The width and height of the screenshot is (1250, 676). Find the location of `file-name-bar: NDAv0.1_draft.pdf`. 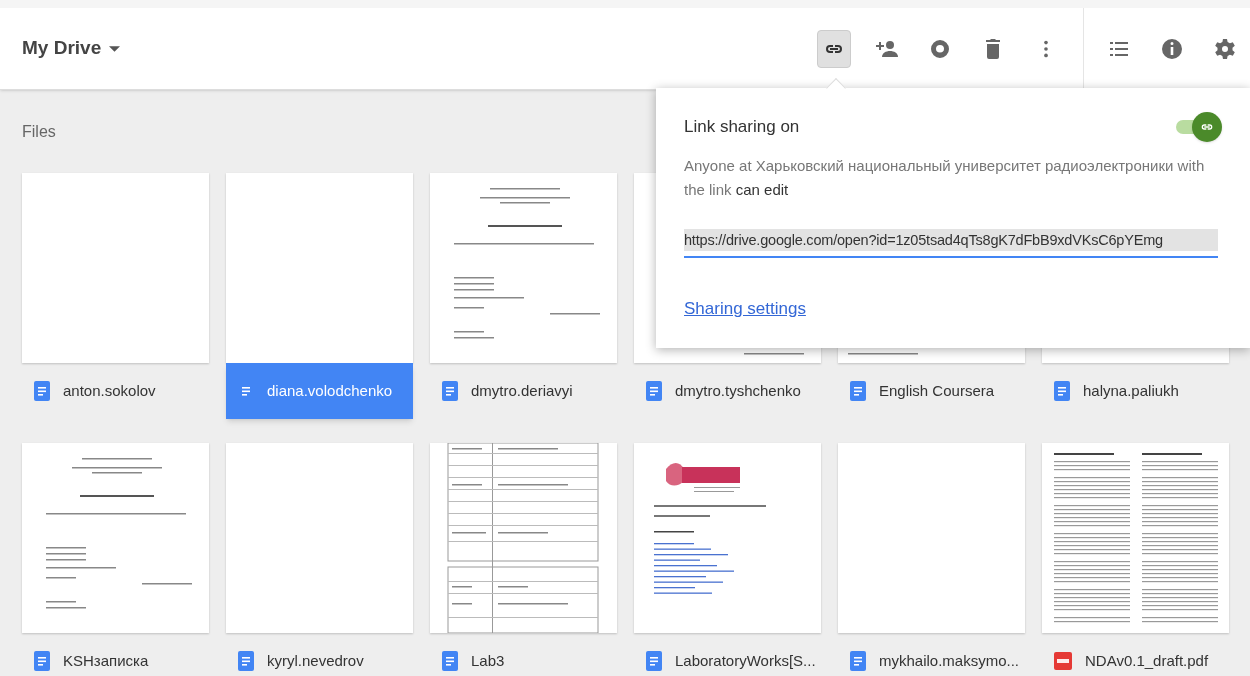

file-name-bar: NDAv0.1_draft.pdf is located at coordinates (1135, 654).